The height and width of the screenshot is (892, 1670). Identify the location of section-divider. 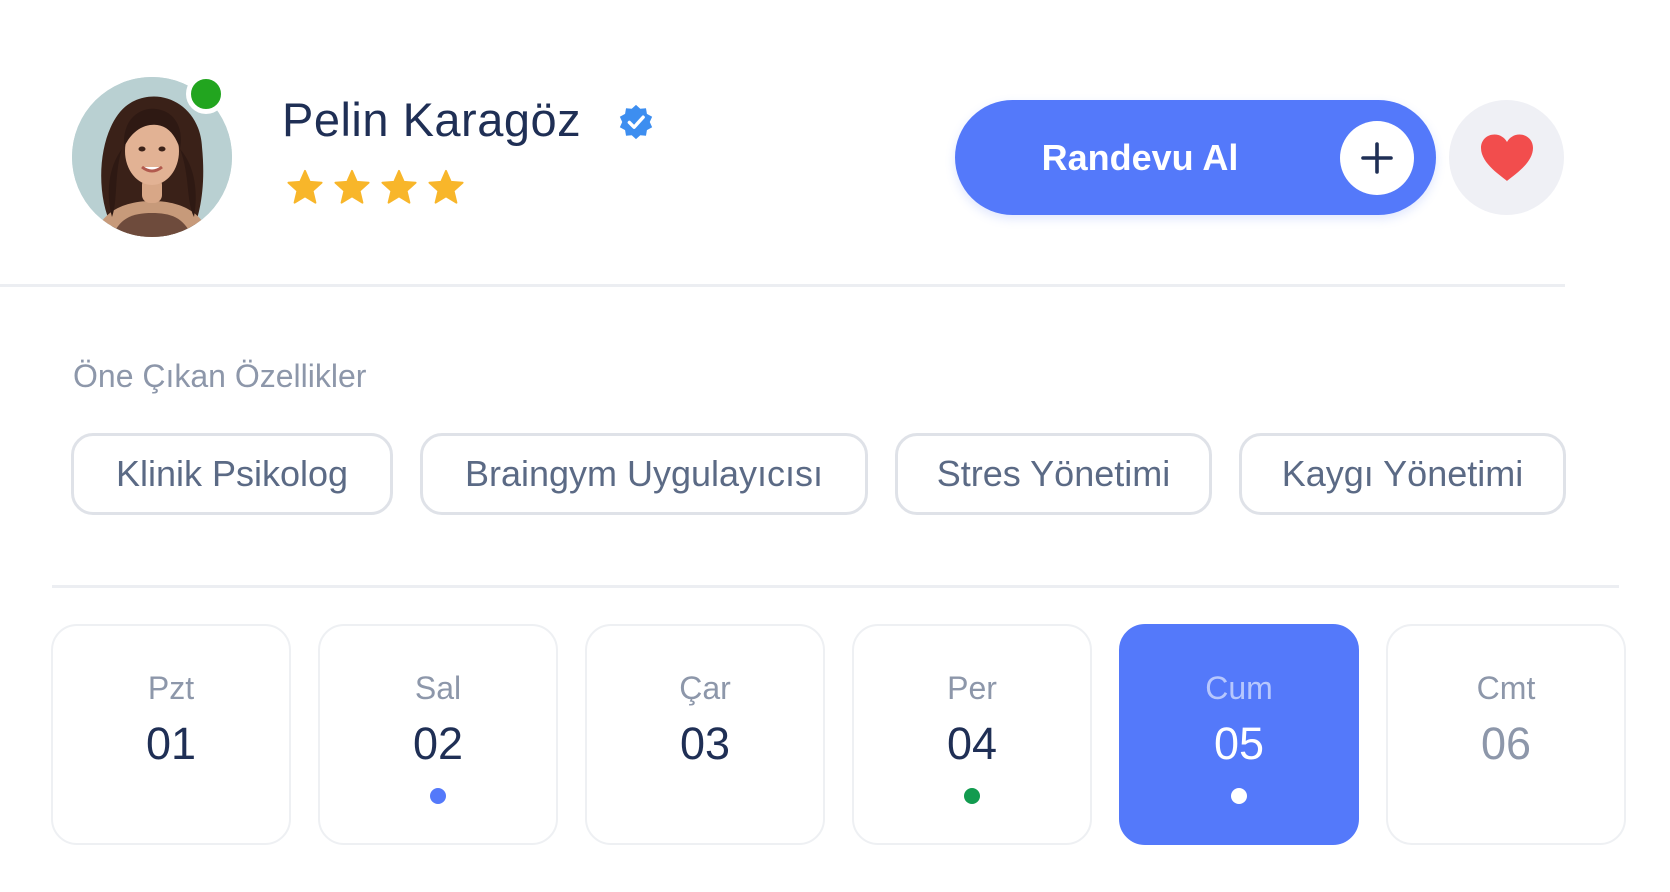
(835, 586).